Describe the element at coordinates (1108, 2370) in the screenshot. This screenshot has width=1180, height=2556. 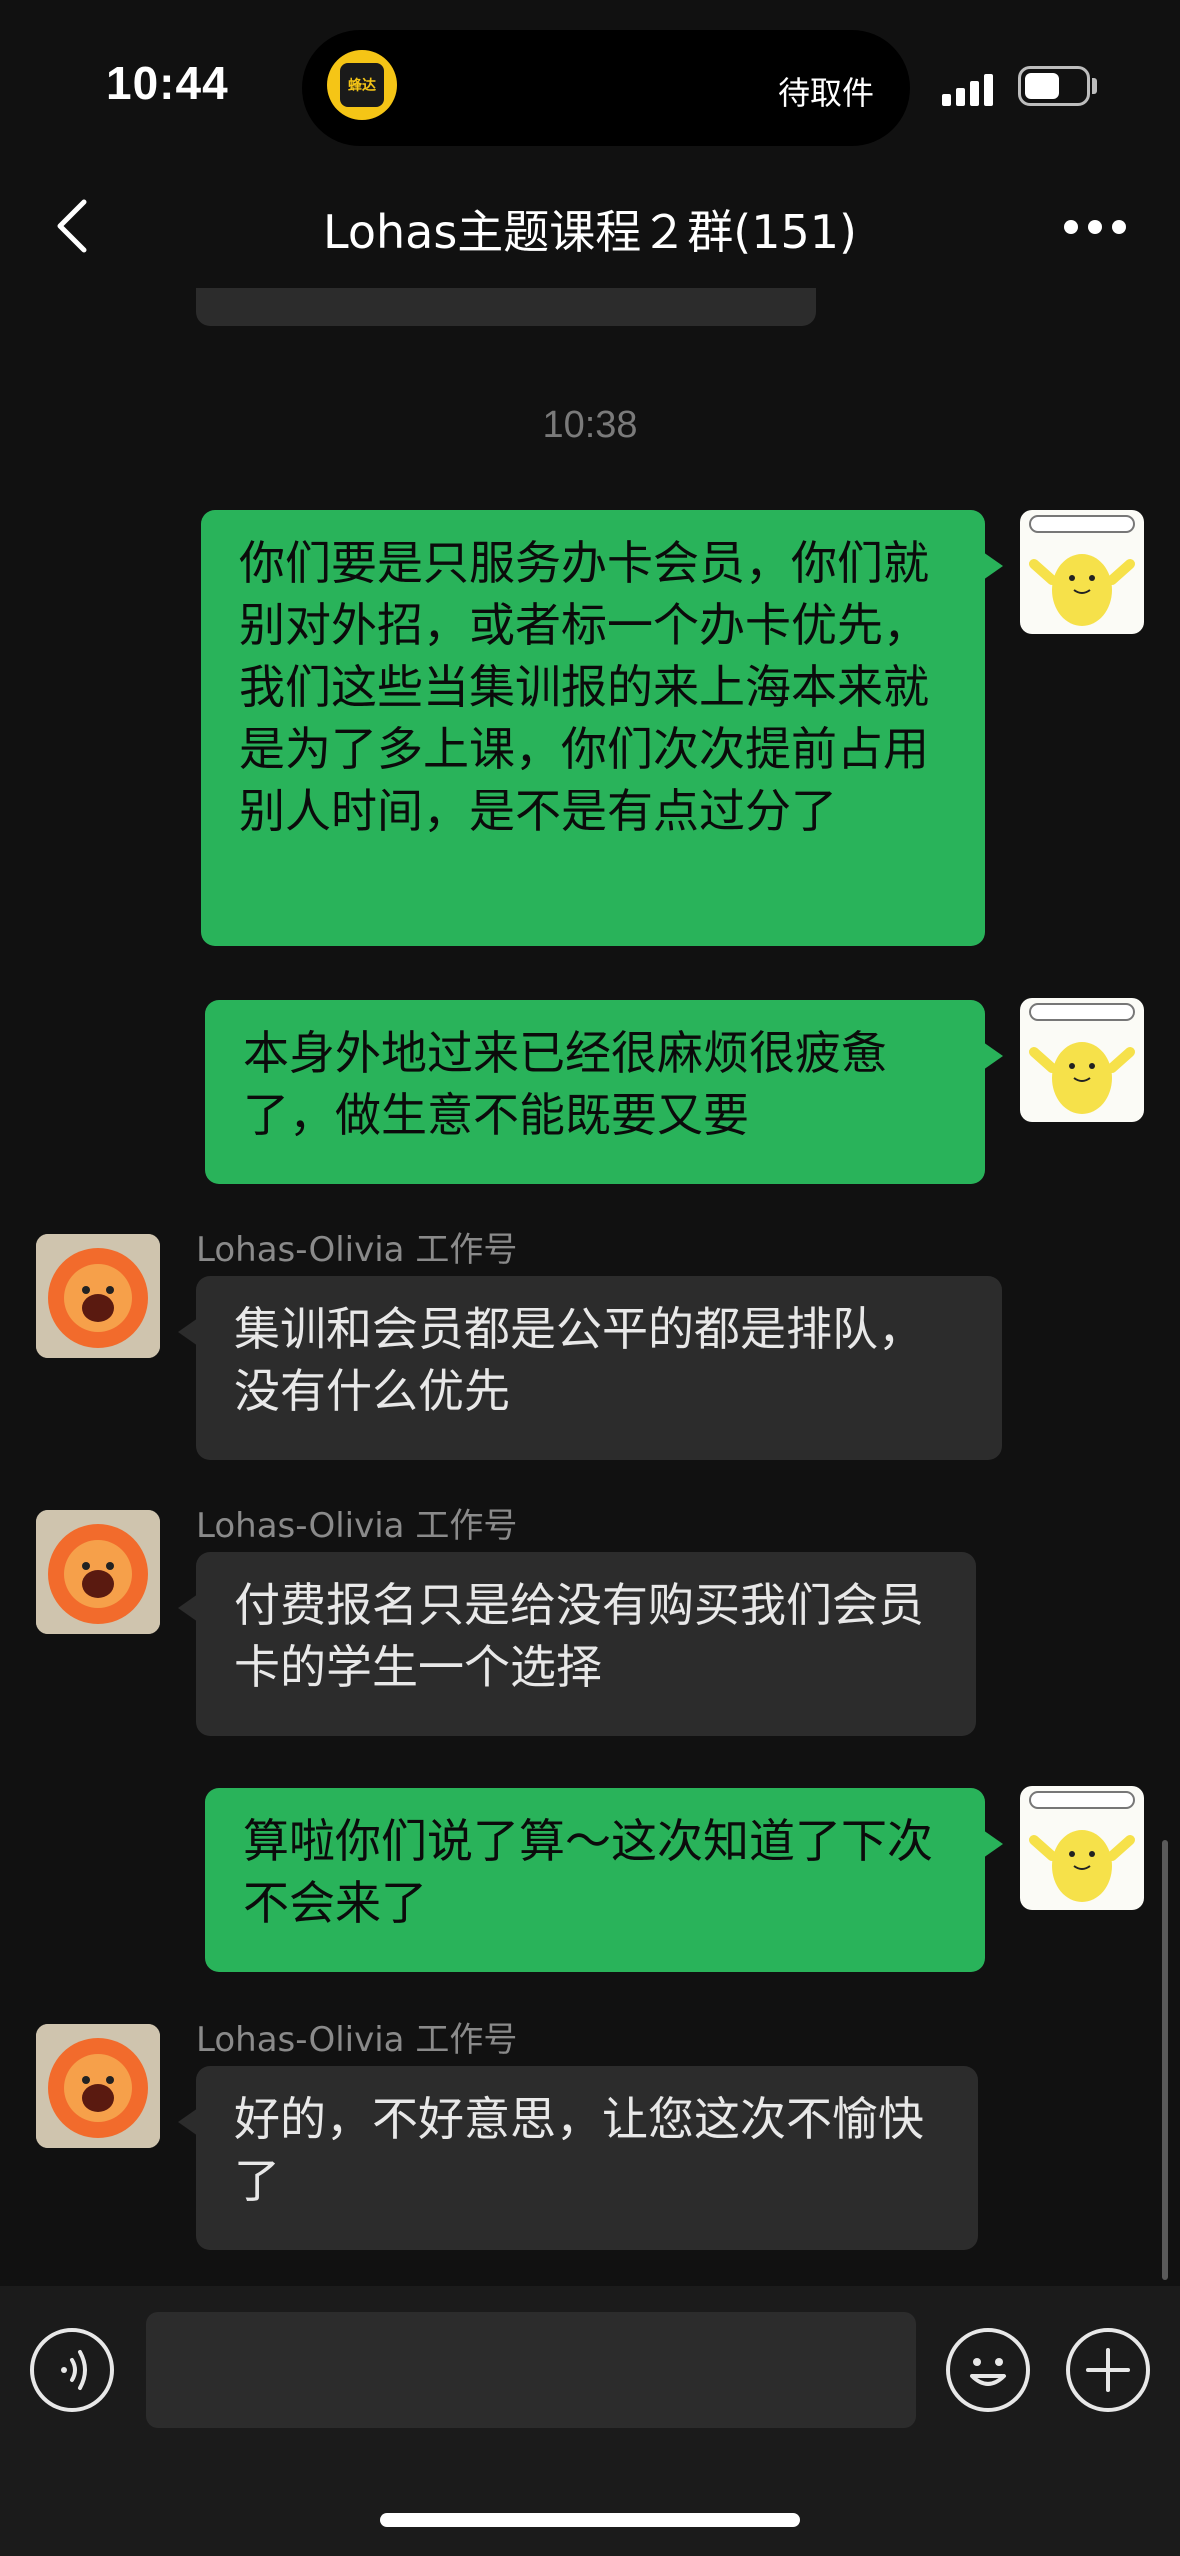
I see `plus-icon` at that location.